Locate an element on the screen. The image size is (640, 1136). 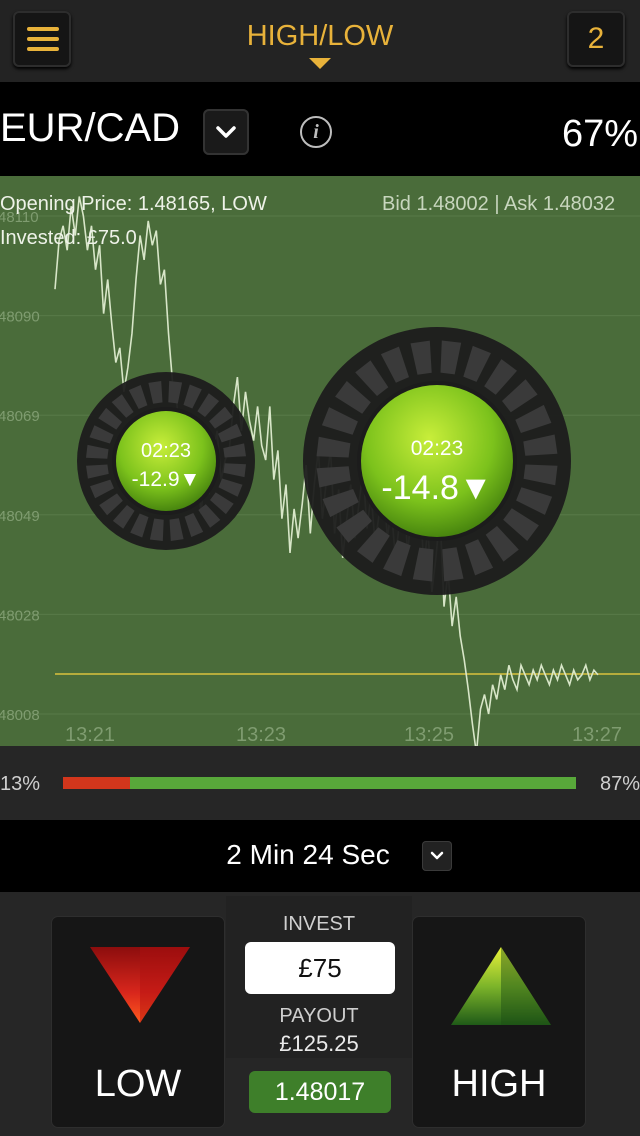
y-tick-label: 48028 is located at coordinates (20, 615).